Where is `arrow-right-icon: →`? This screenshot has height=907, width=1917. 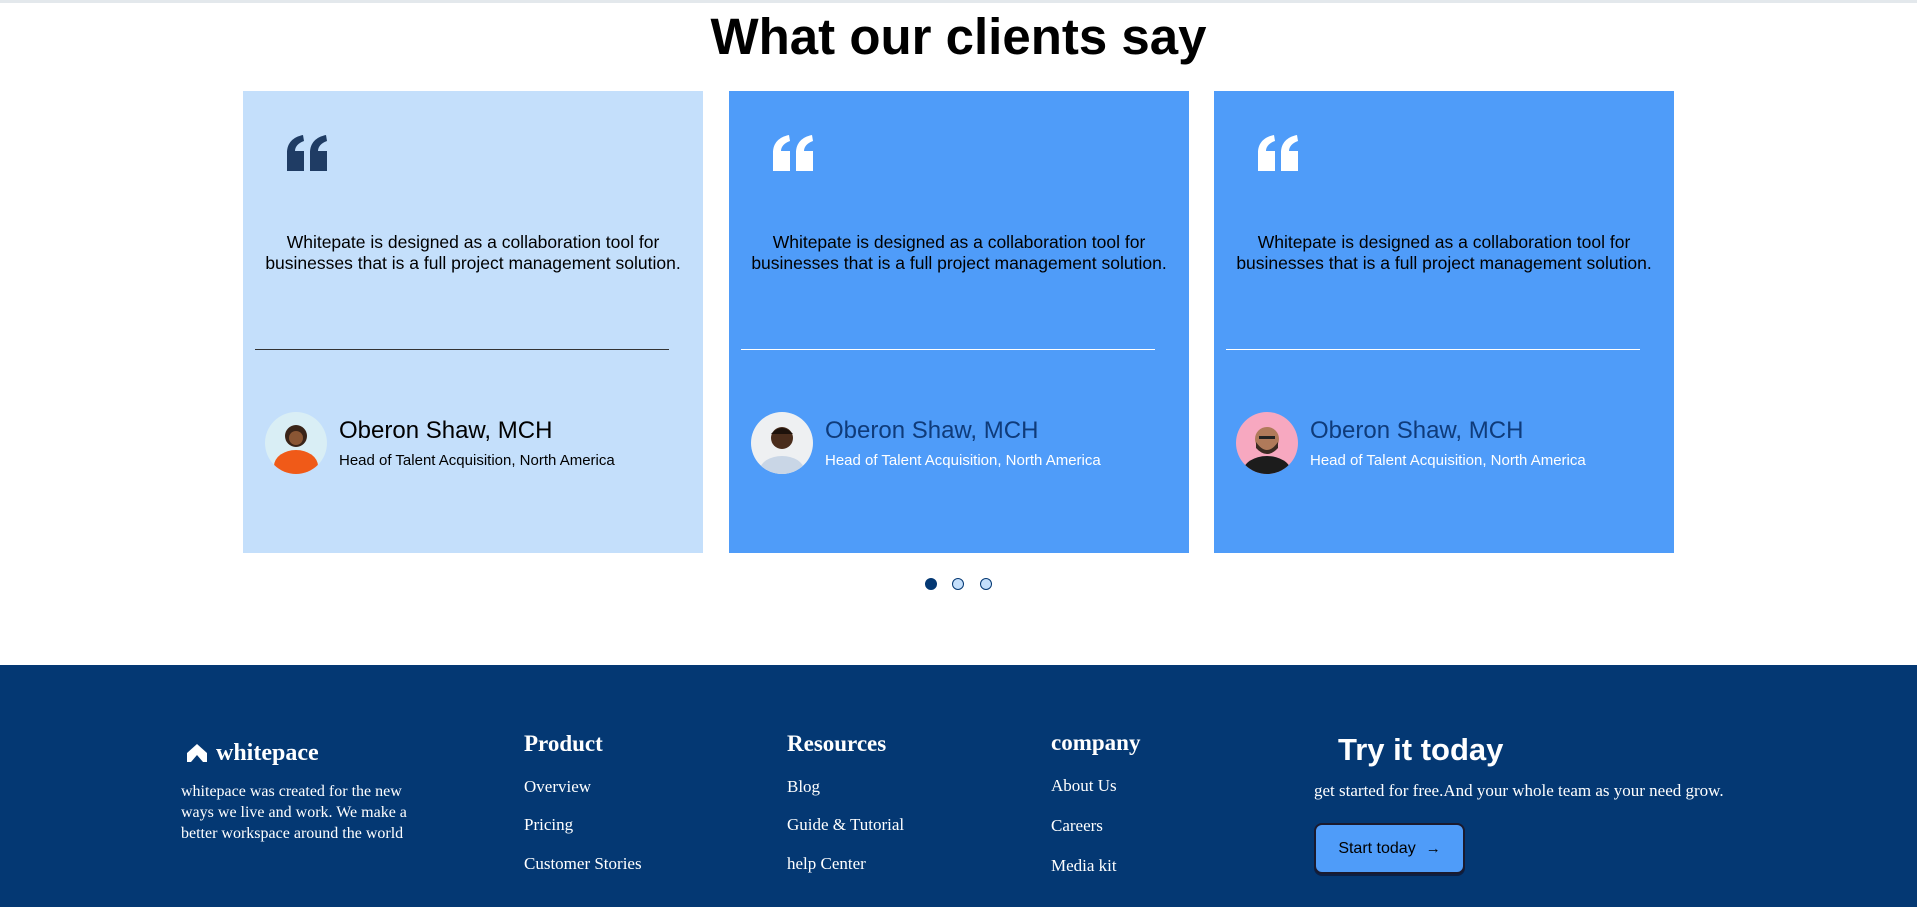
arrow-right-icon: → is located at coordinates (1433, 848).